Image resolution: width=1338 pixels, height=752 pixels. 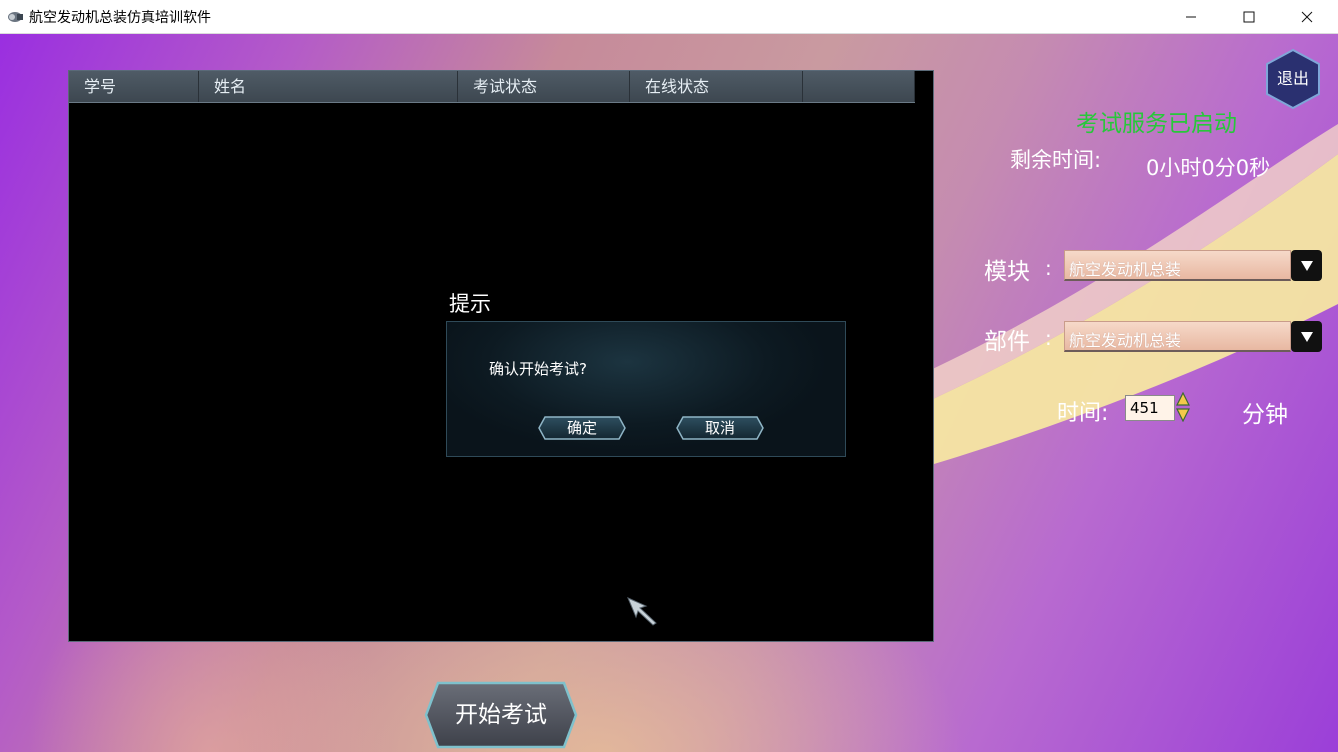 I want to click on column-header-empty, so click(x=859, y=86).